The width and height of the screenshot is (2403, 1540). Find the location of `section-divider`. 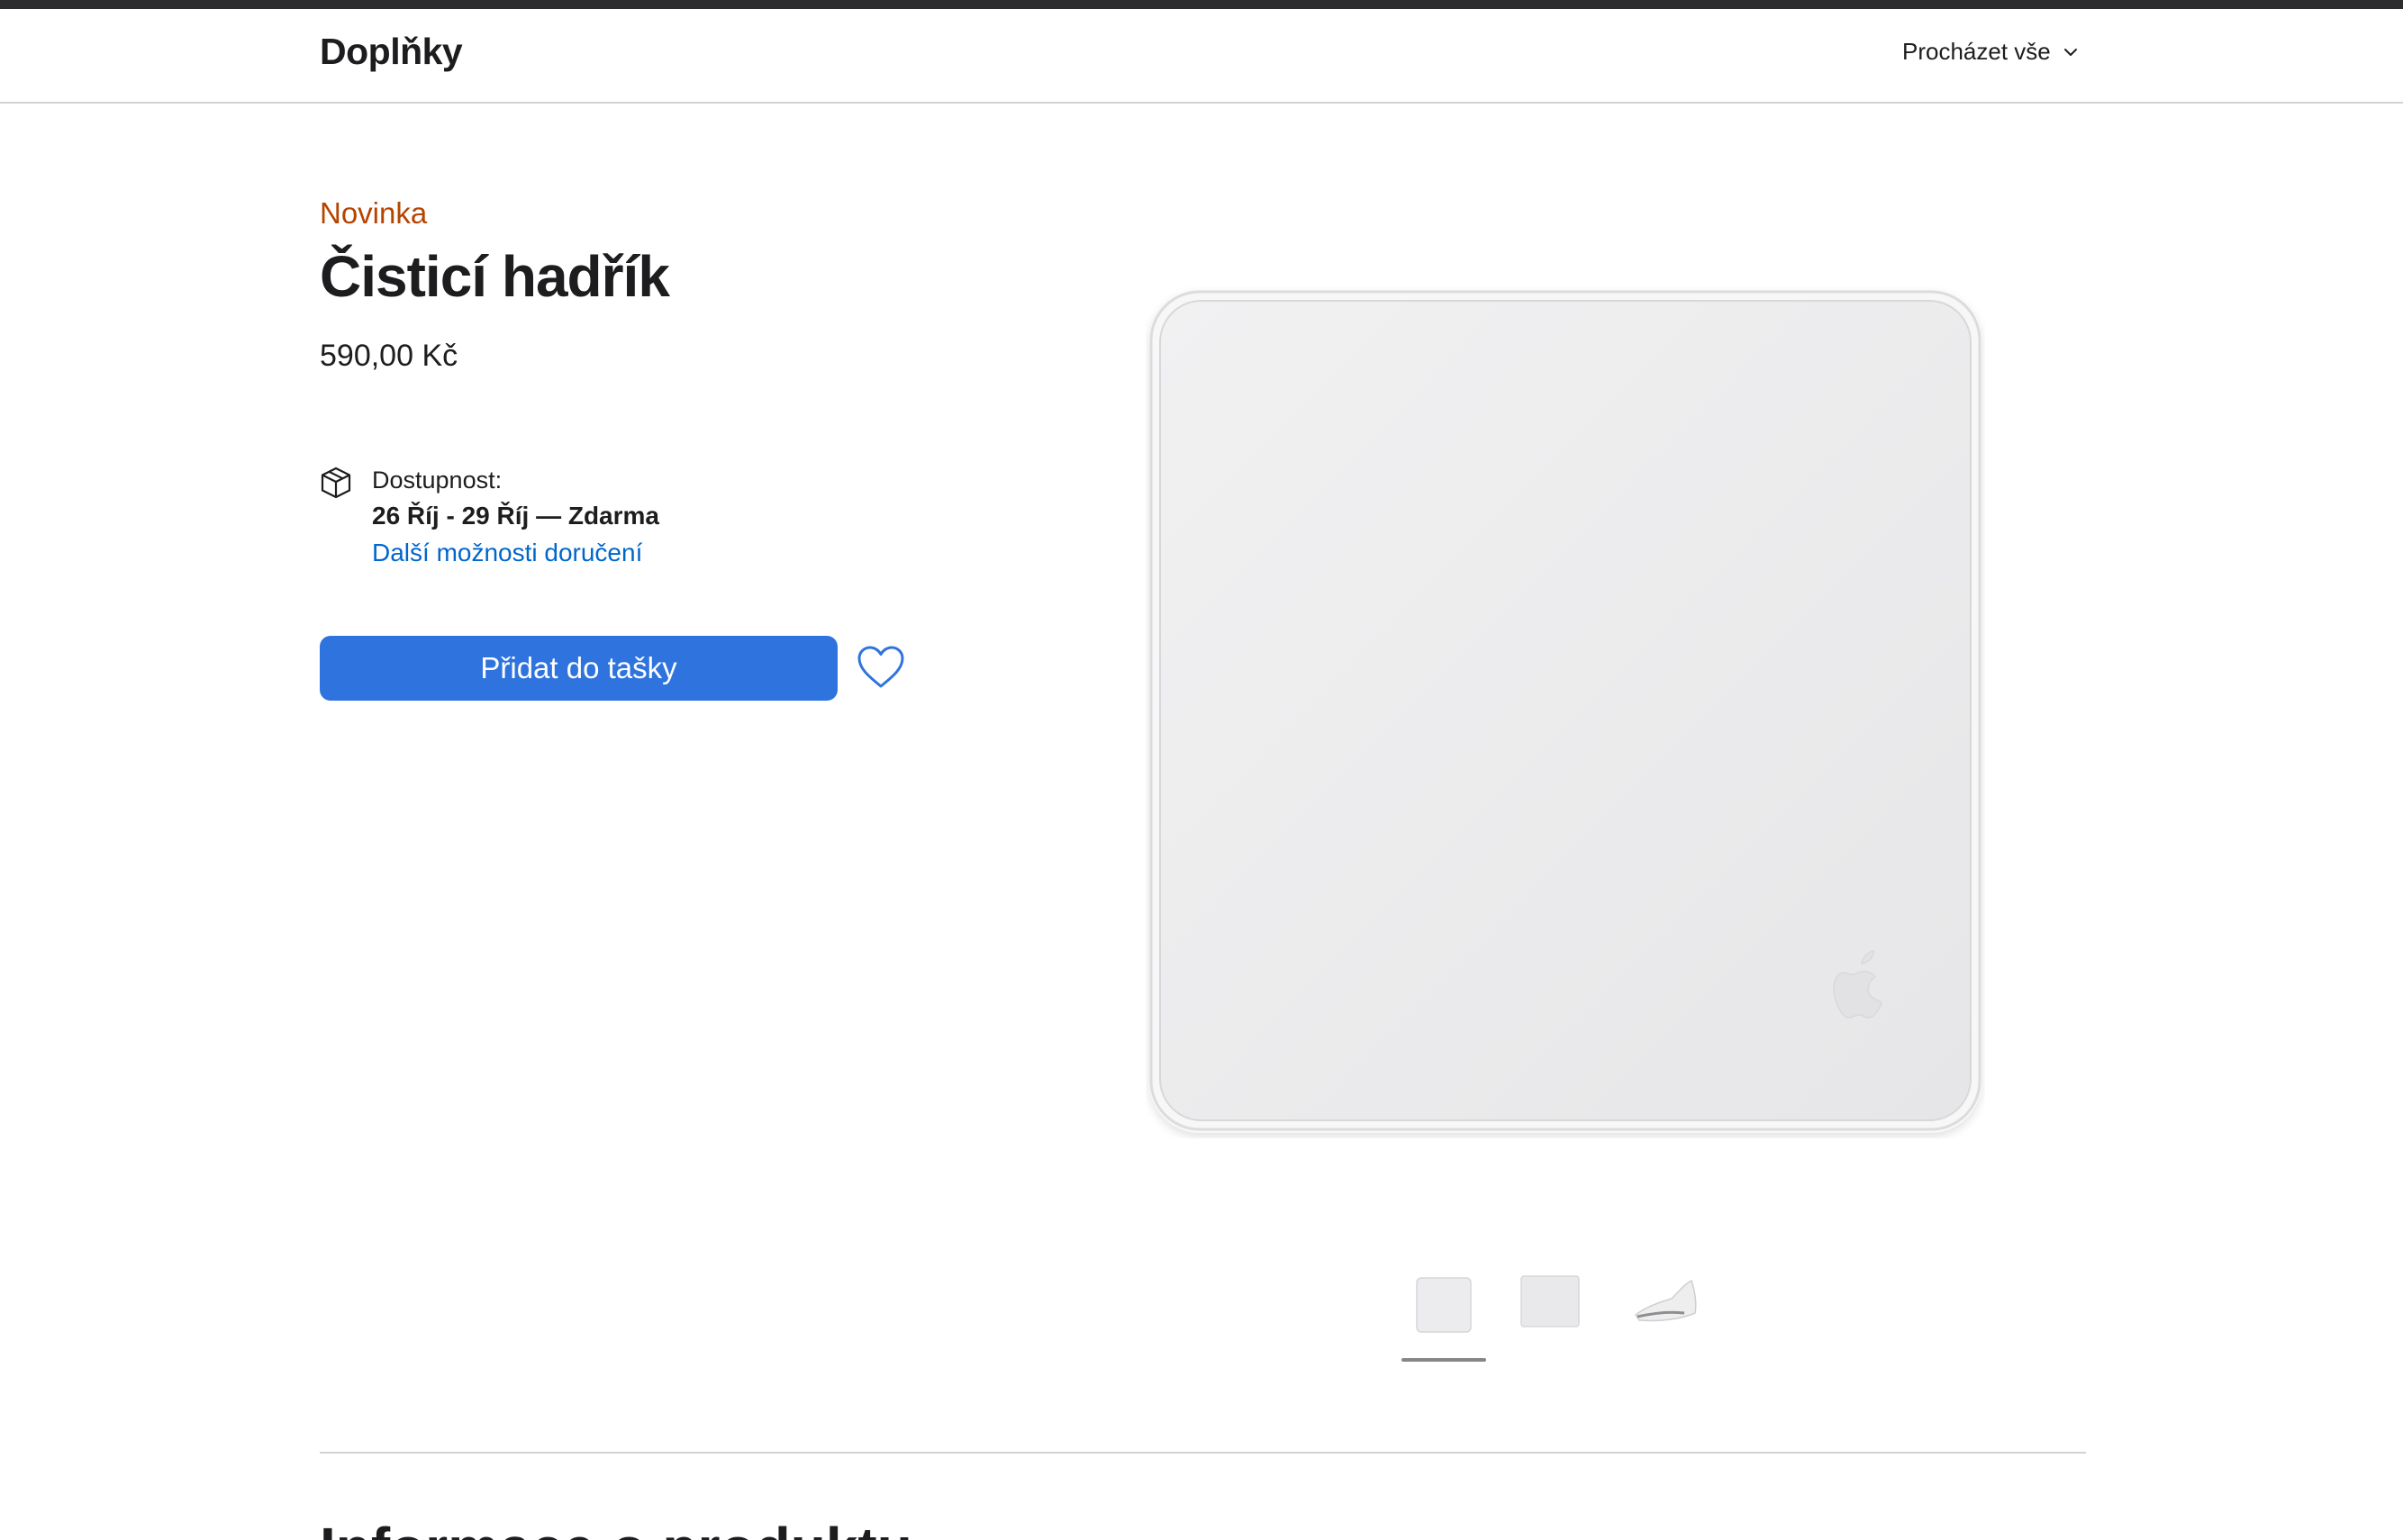

section-divider is located at coordinates (1203, 1453).